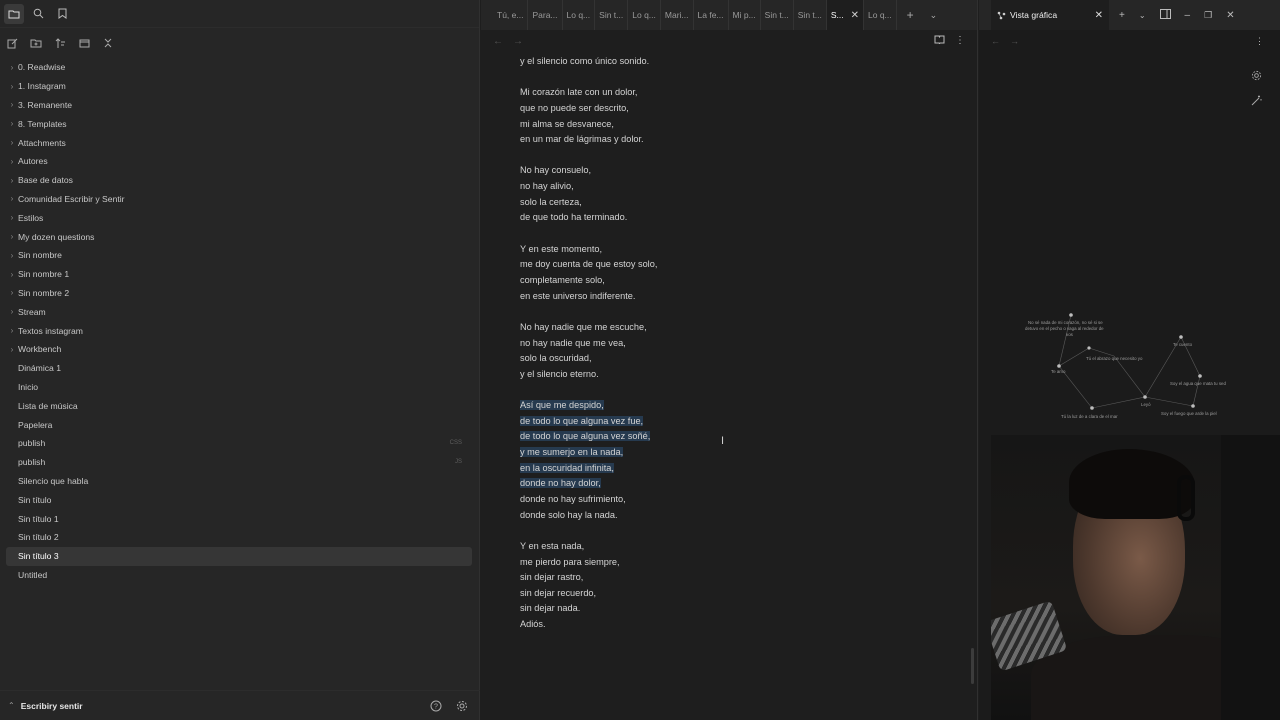 This screenshot has height=720, width=1280. Describe the element at coordinates (239, 311) in the screenshot. I see `folder-item: › Stream` at that location.